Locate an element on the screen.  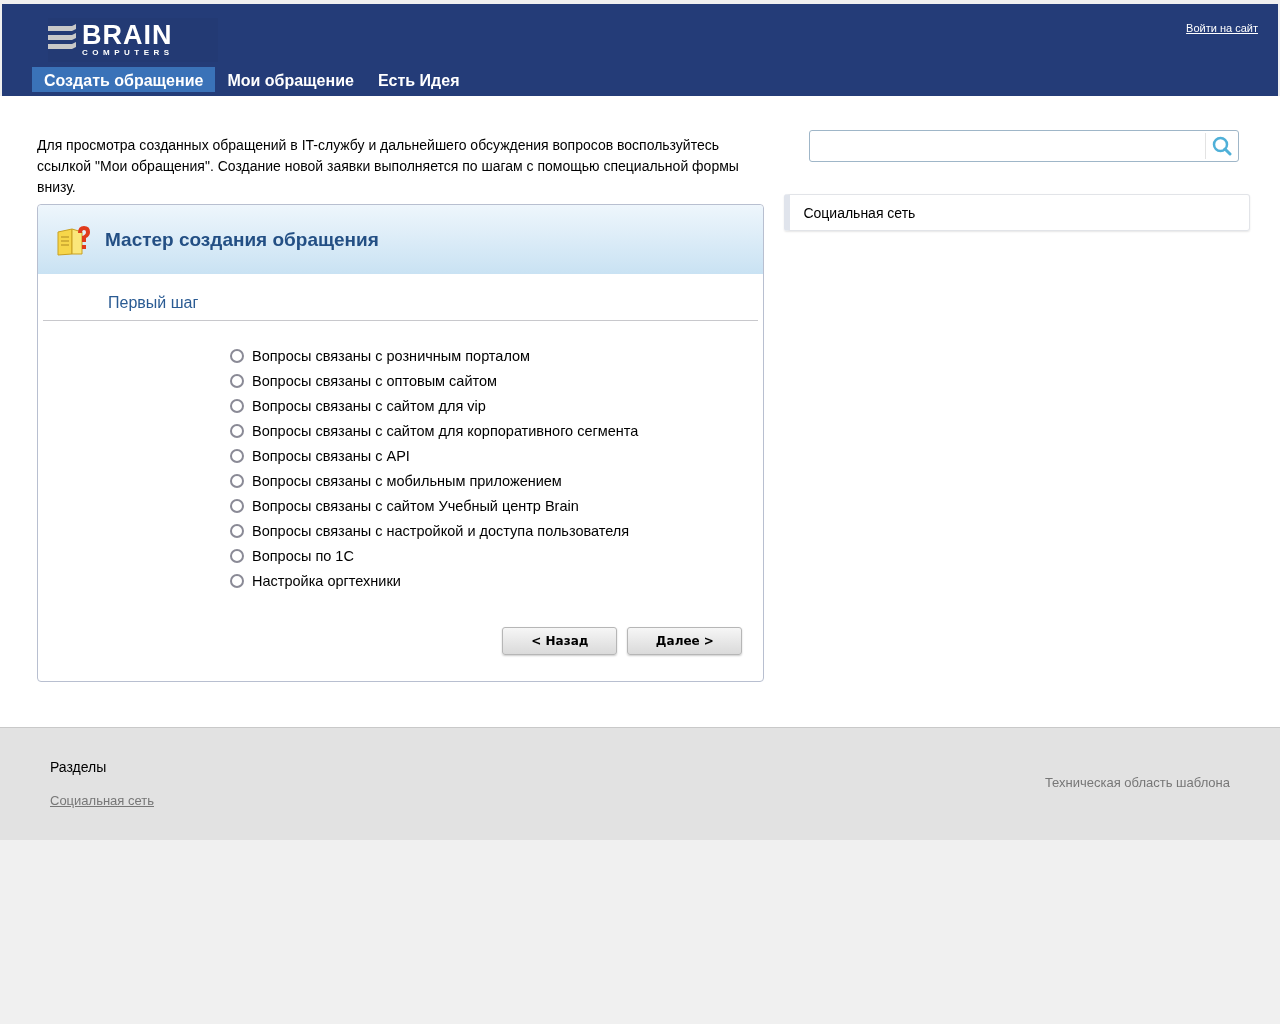
radio-option: Вопросы связаны с API is located at coordinates (497, 455).